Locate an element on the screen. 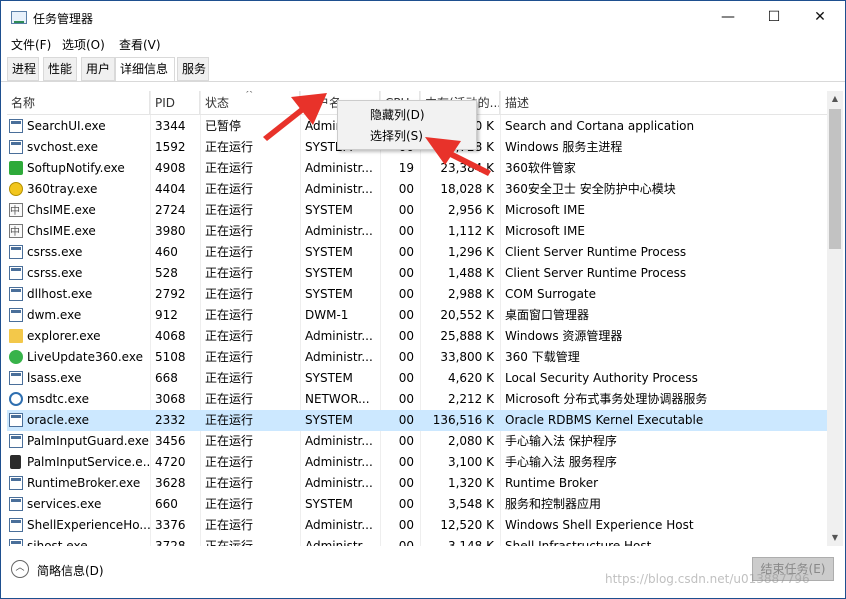 The image size is (846, 599). cell-pid-text: 2724 is located at coordinates (170, 210).